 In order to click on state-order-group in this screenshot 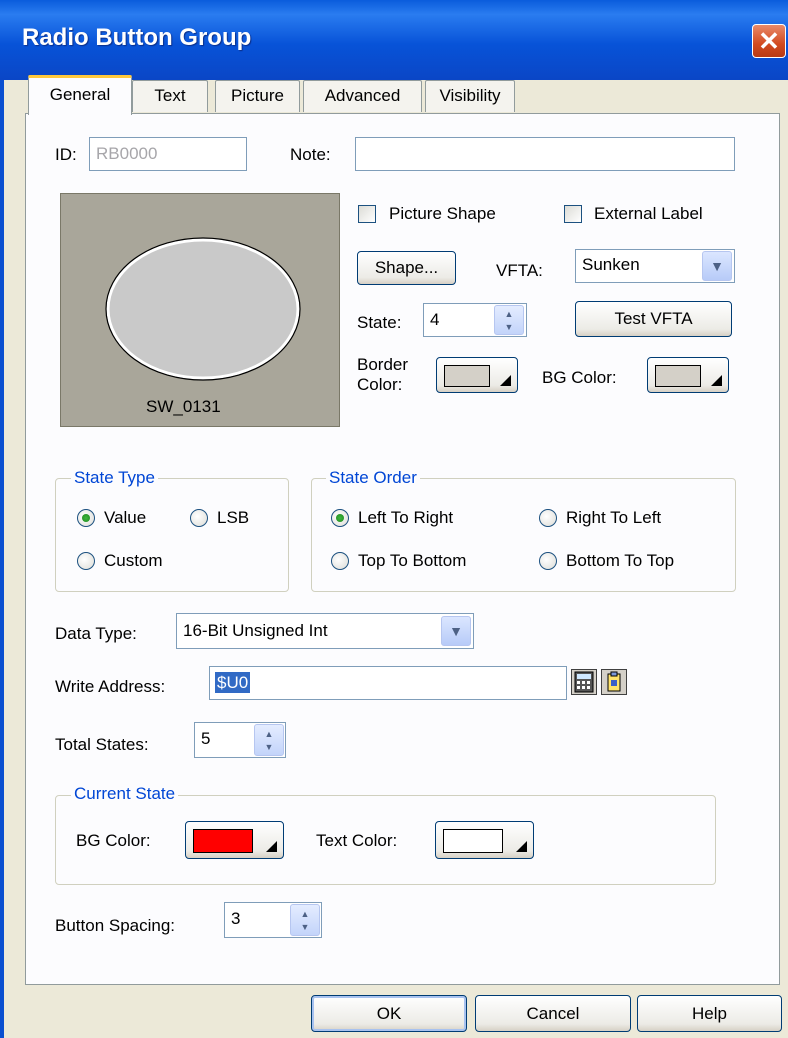, I will do `click(523, 535)`.